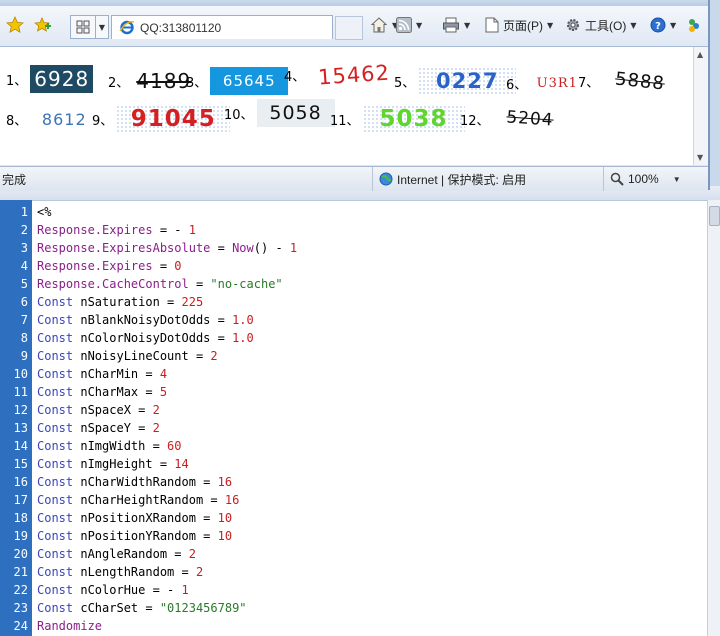 Image resolution: width=720 pixels, height=636 pixels. What do you see at coordinates (700, 157) in the screenshot?
I see `scroll-down-icon: ▼` at bounding box center [700, 157].